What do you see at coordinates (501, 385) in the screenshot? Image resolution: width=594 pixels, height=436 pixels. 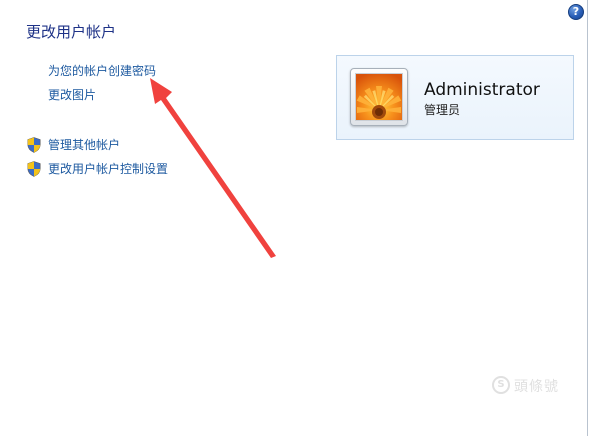 I see `watermark-logo-icon: S` at bounding box center [501, 385].